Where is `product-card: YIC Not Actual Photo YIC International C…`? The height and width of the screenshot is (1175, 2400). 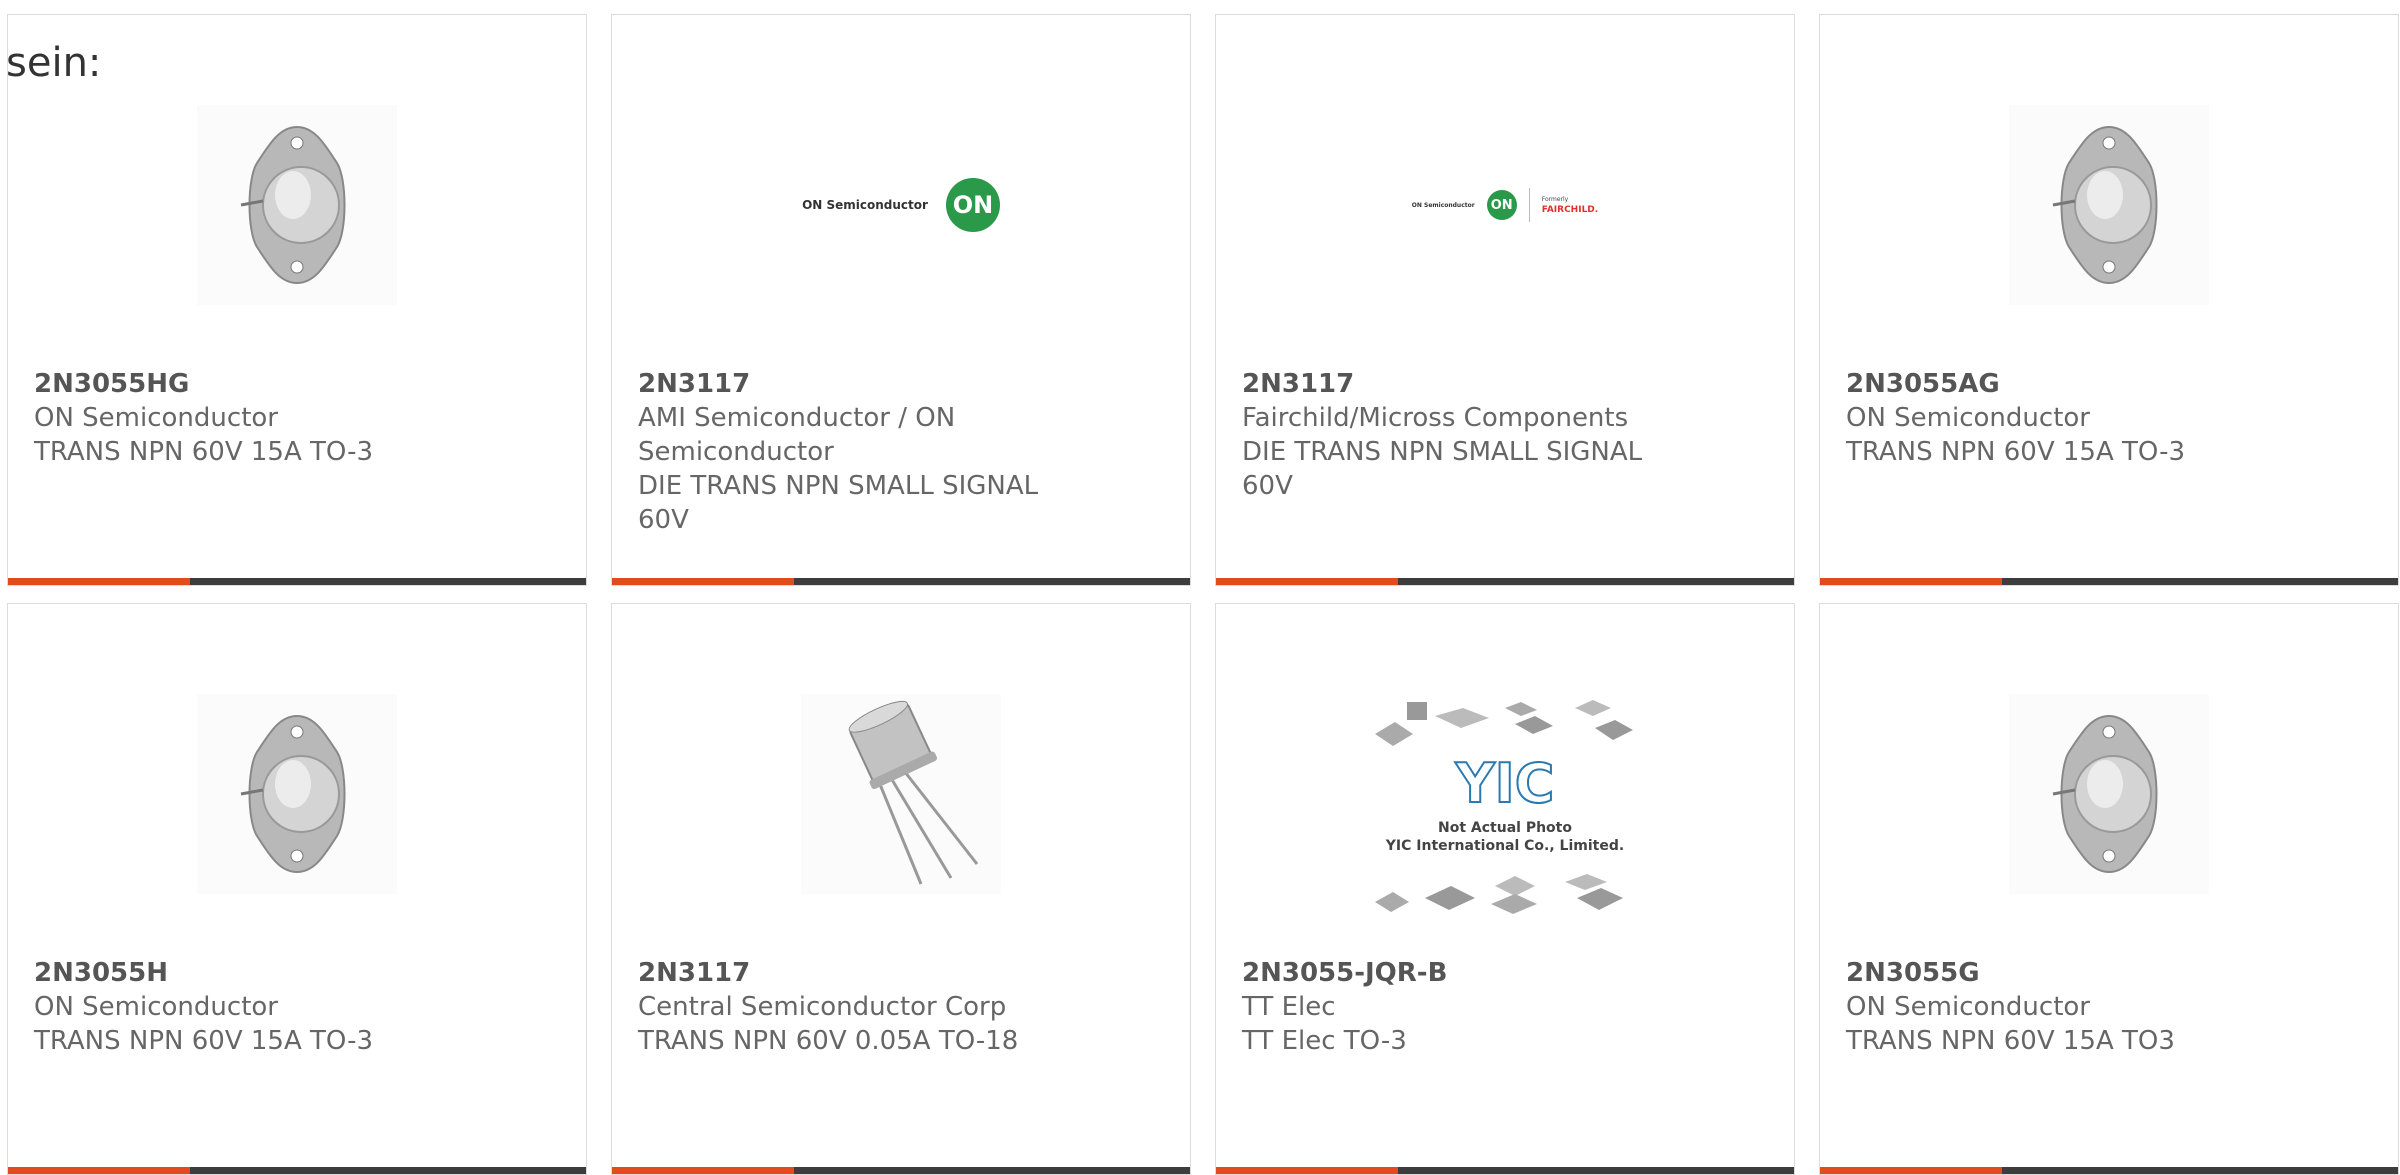 product-card: YIC Not Actual Photo YIC International C… is located at coordinates (1505, 889).